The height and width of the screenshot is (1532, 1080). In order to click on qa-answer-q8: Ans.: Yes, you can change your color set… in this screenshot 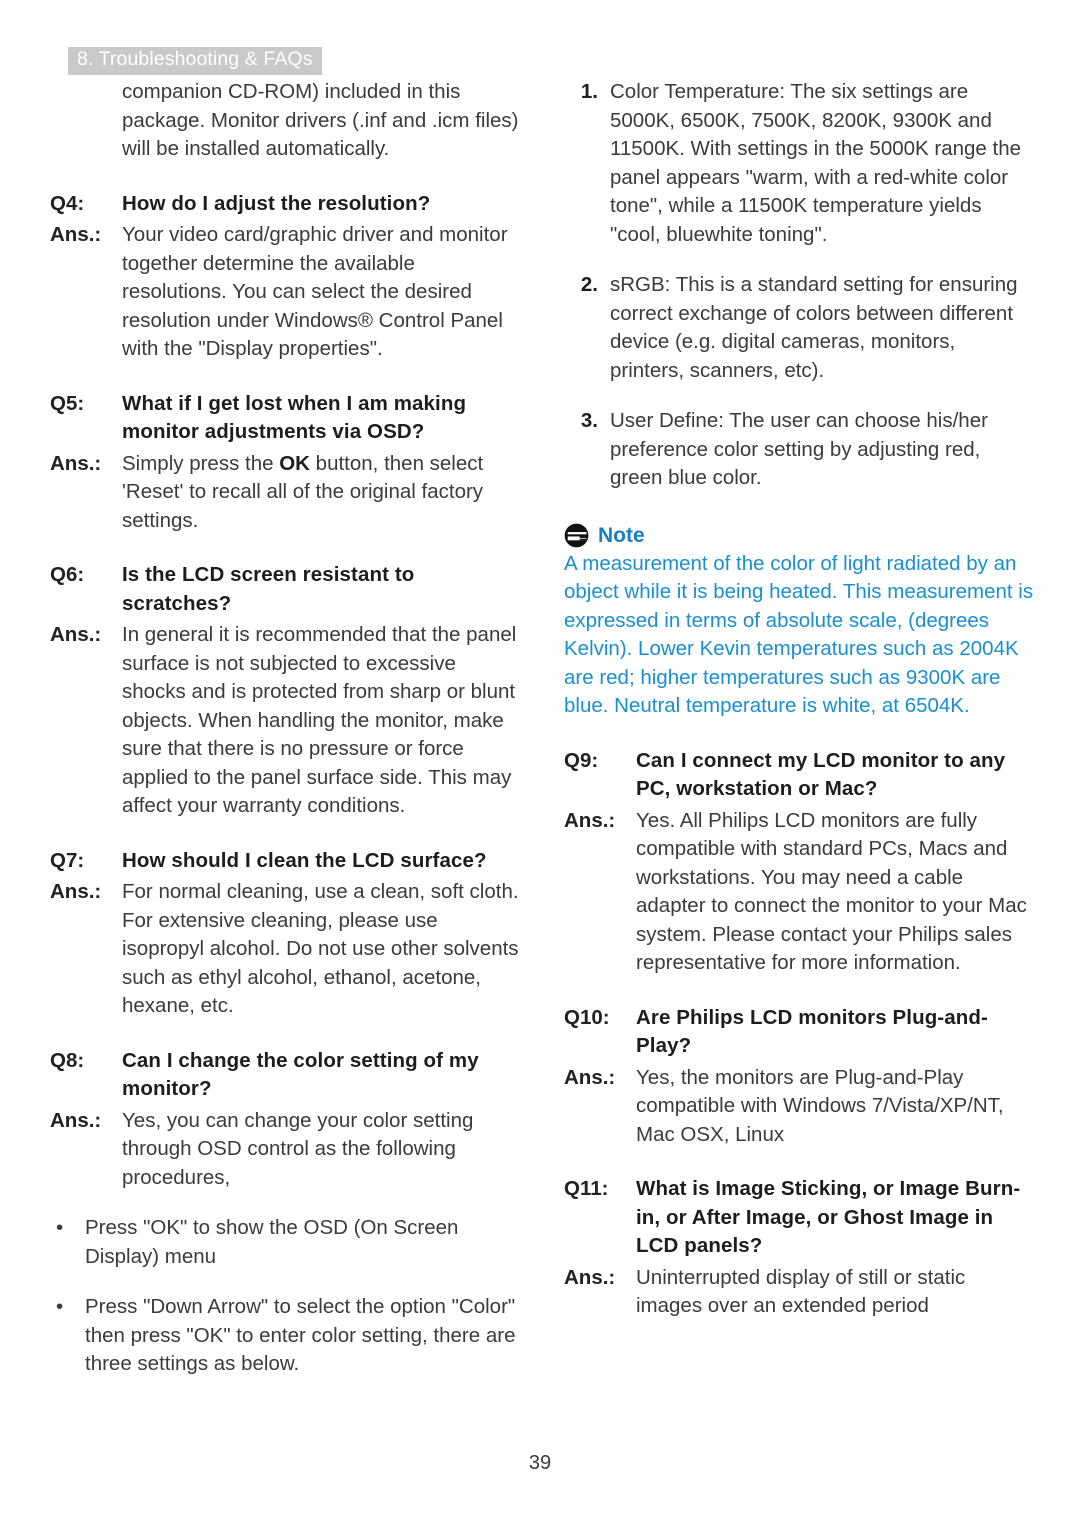, I will do `click(285, 1150)`.